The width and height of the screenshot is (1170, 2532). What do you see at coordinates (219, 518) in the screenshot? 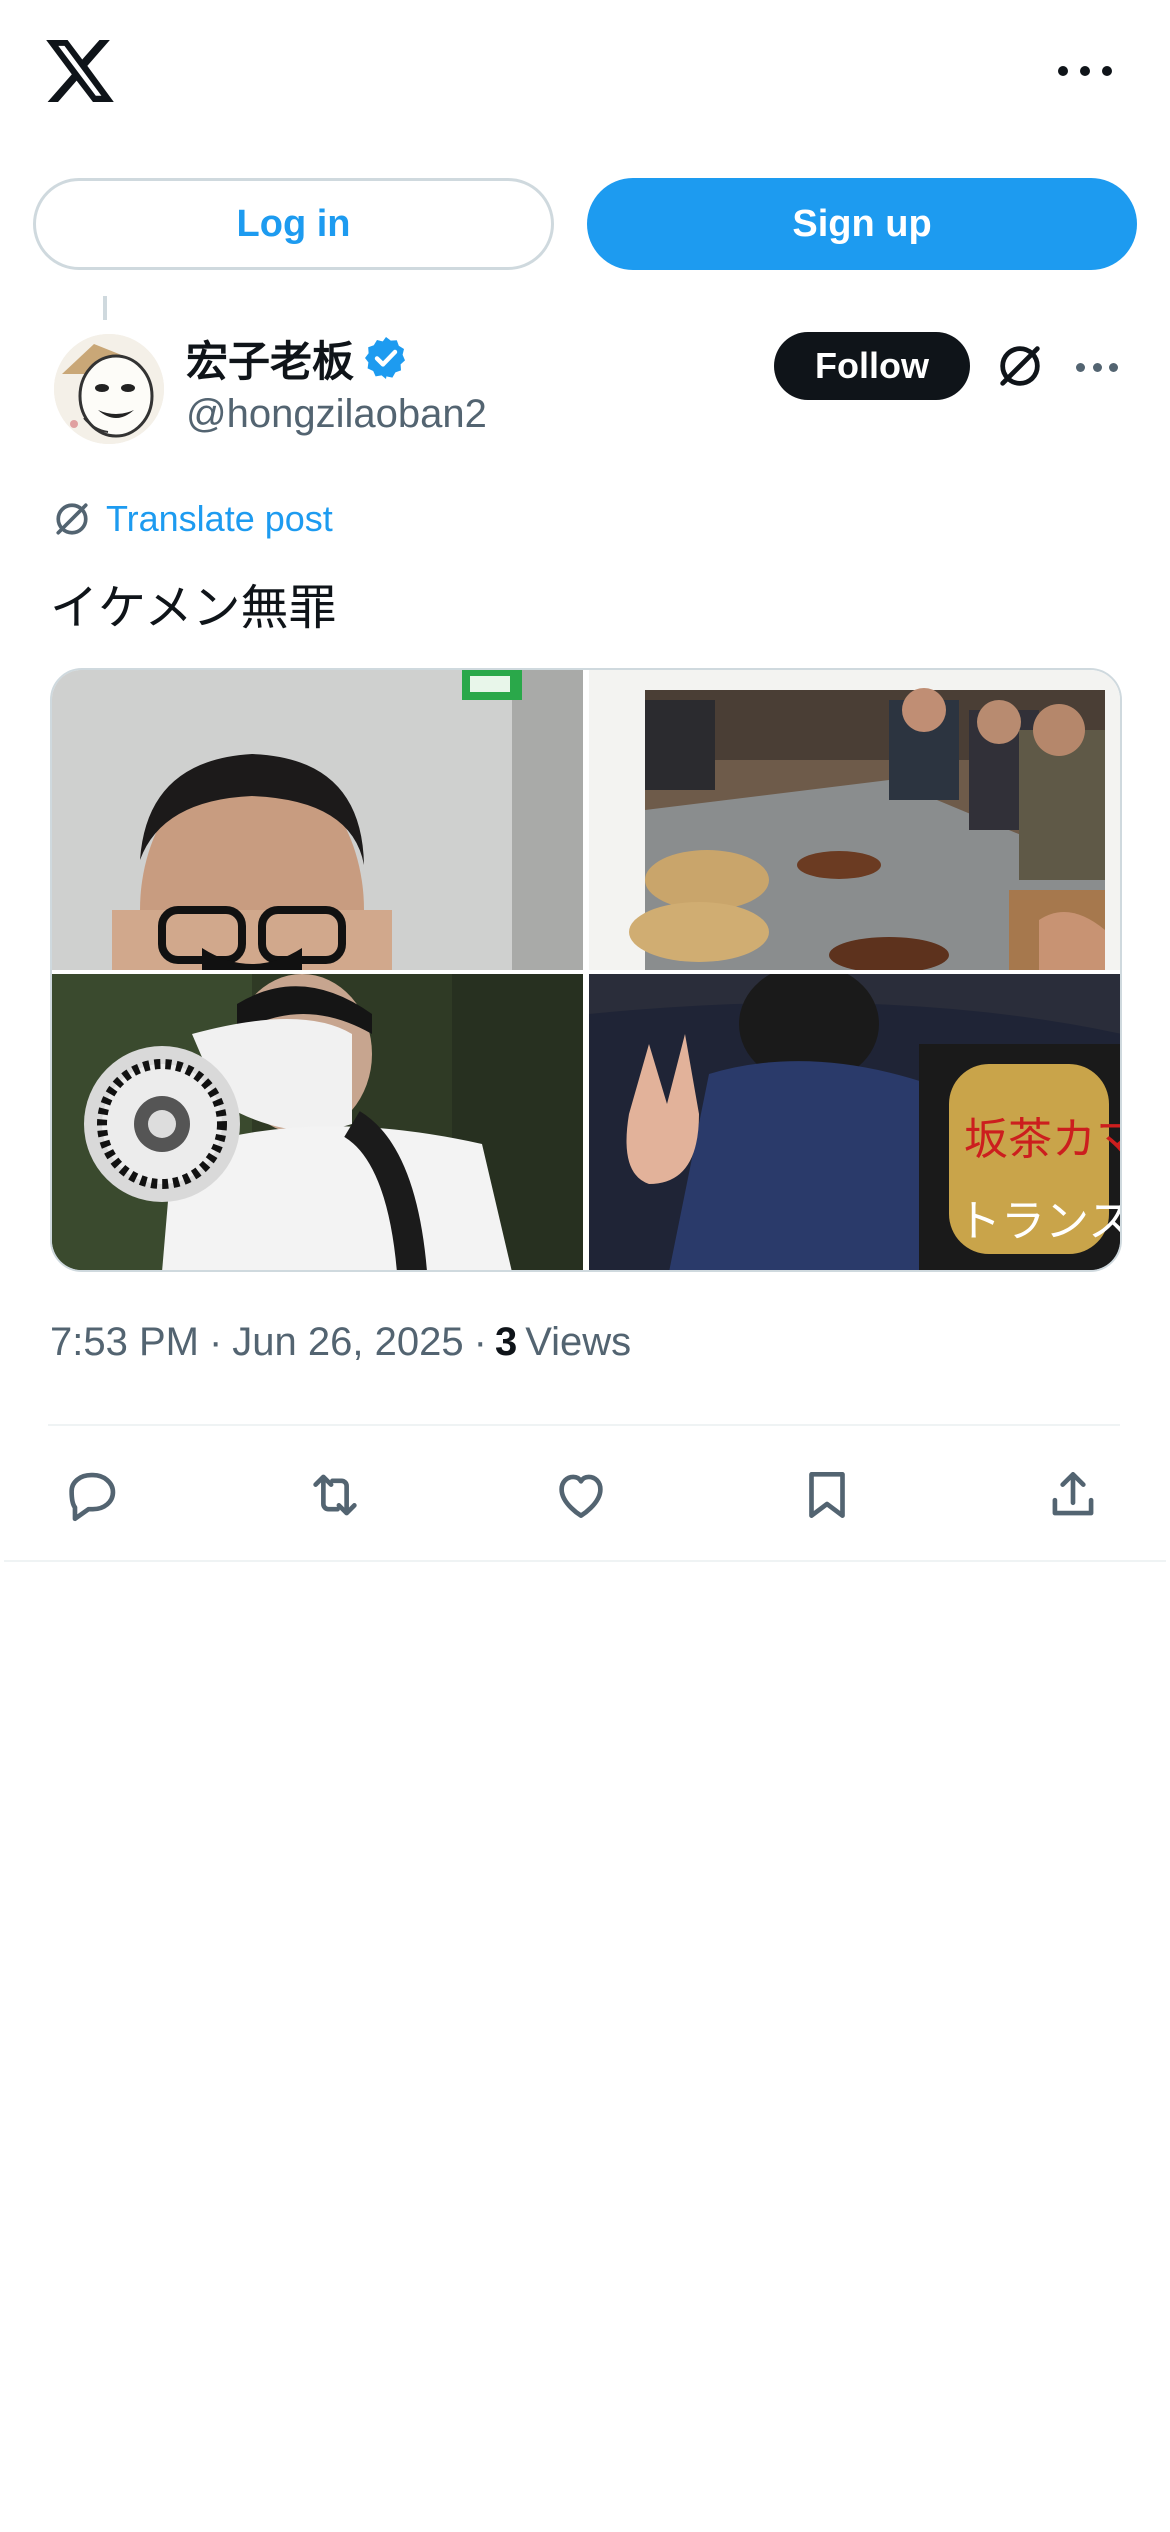
I see `translate-label: Translate post` at bounding box center [219, 518].